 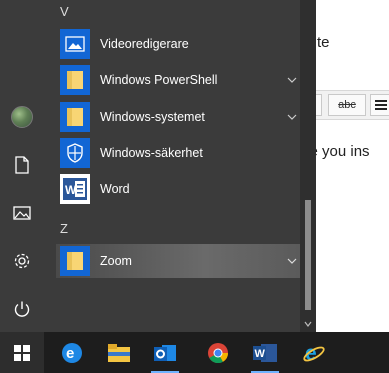 What do you see at coordinates (180, 189) in the screenshot?
I see `app-word: W Word` at bounding box center [180, 189].